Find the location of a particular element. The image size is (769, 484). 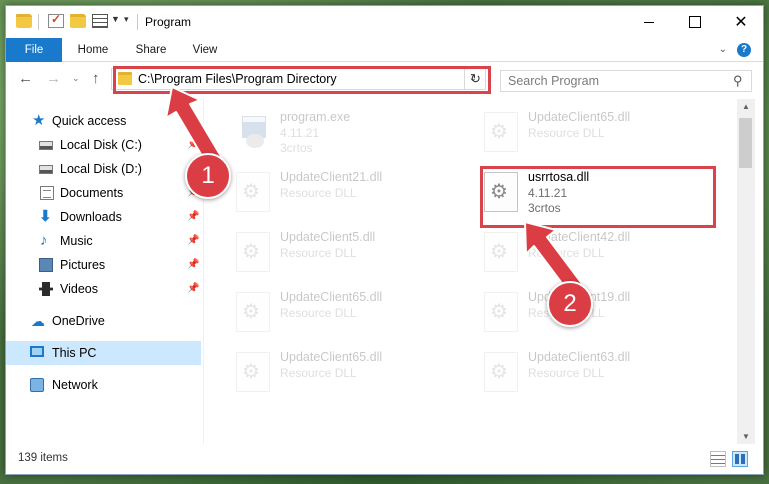

search-icon: ⚲ is located at coordinates (738, 81).